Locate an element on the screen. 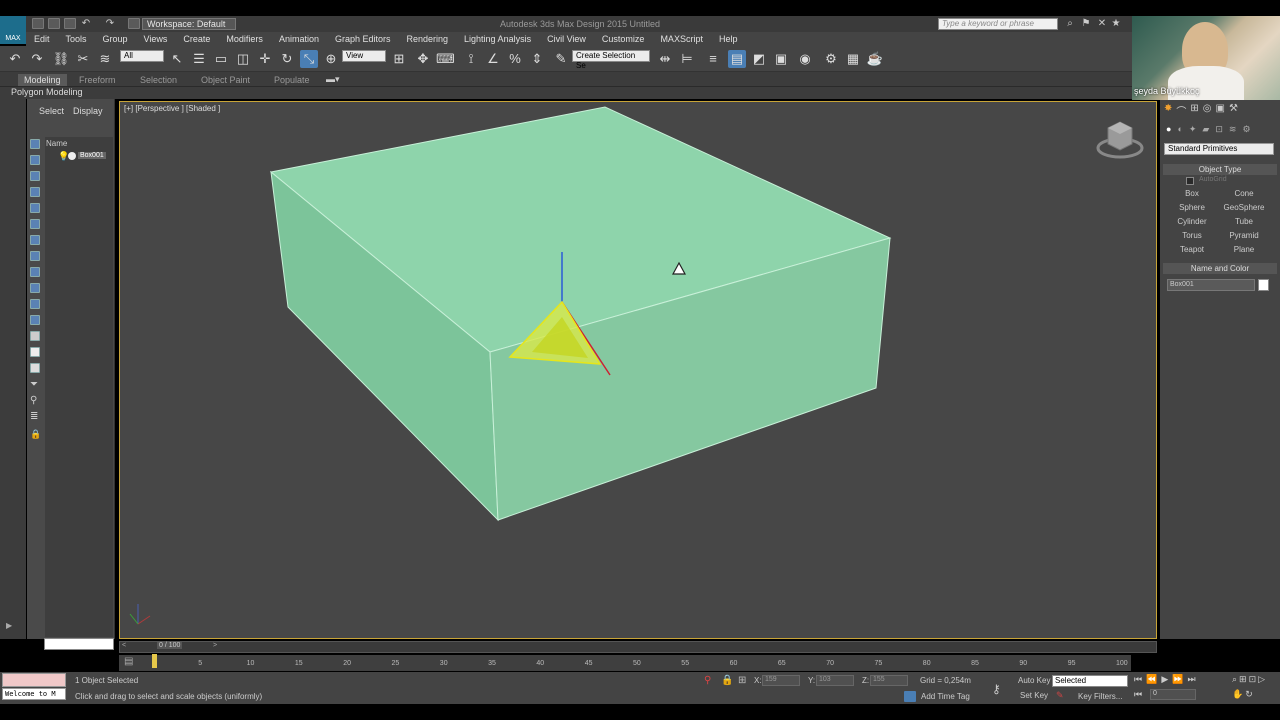 The image size is (1280, 720). next-frame-play-icon: ⏩ is located at coordinates (1177, 680).